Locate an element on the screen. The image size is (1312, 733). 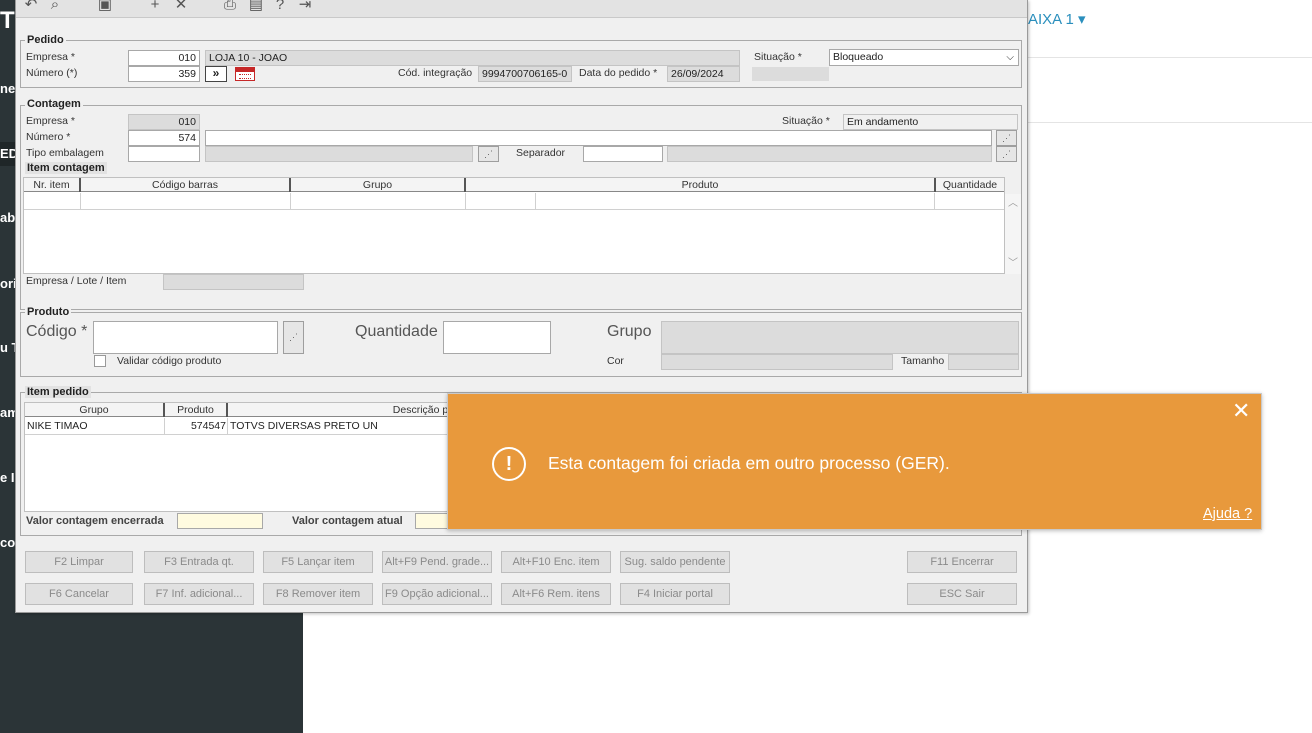
valor-encerrada-label: Valor contagem encerrada is located at coordinates (95, 521).